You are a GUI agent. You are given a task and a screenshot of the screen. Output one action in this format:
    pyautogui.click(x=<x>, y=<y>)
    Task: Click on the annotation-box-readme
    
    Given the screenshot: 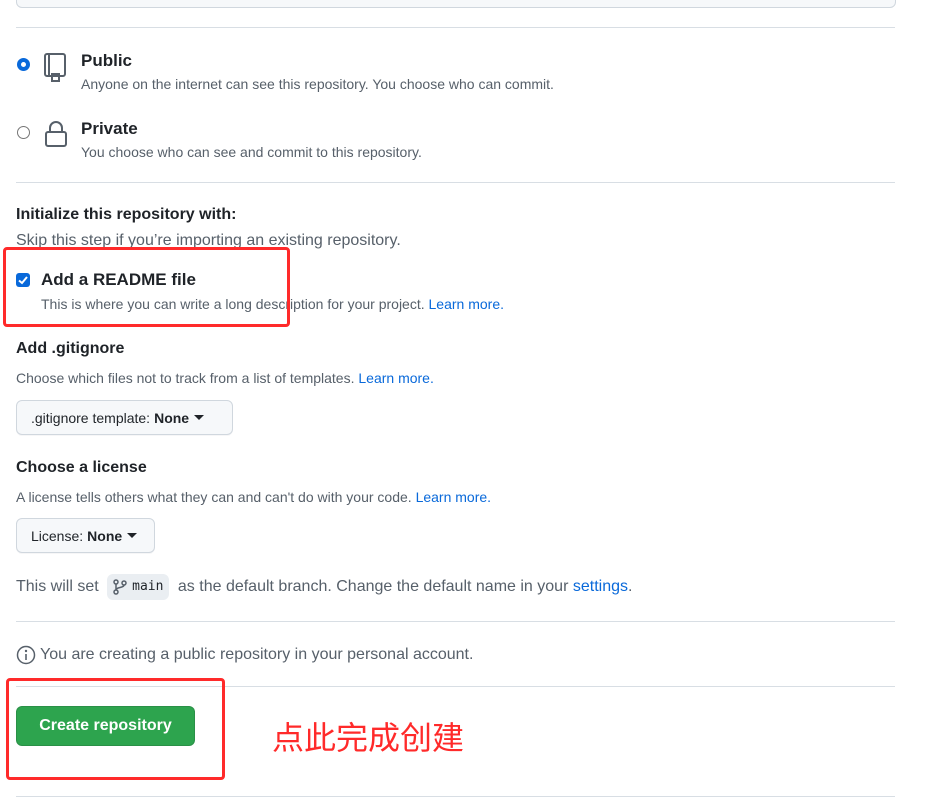 What is the action you would take?
    pyautogui.click(x=146, y=287)
    